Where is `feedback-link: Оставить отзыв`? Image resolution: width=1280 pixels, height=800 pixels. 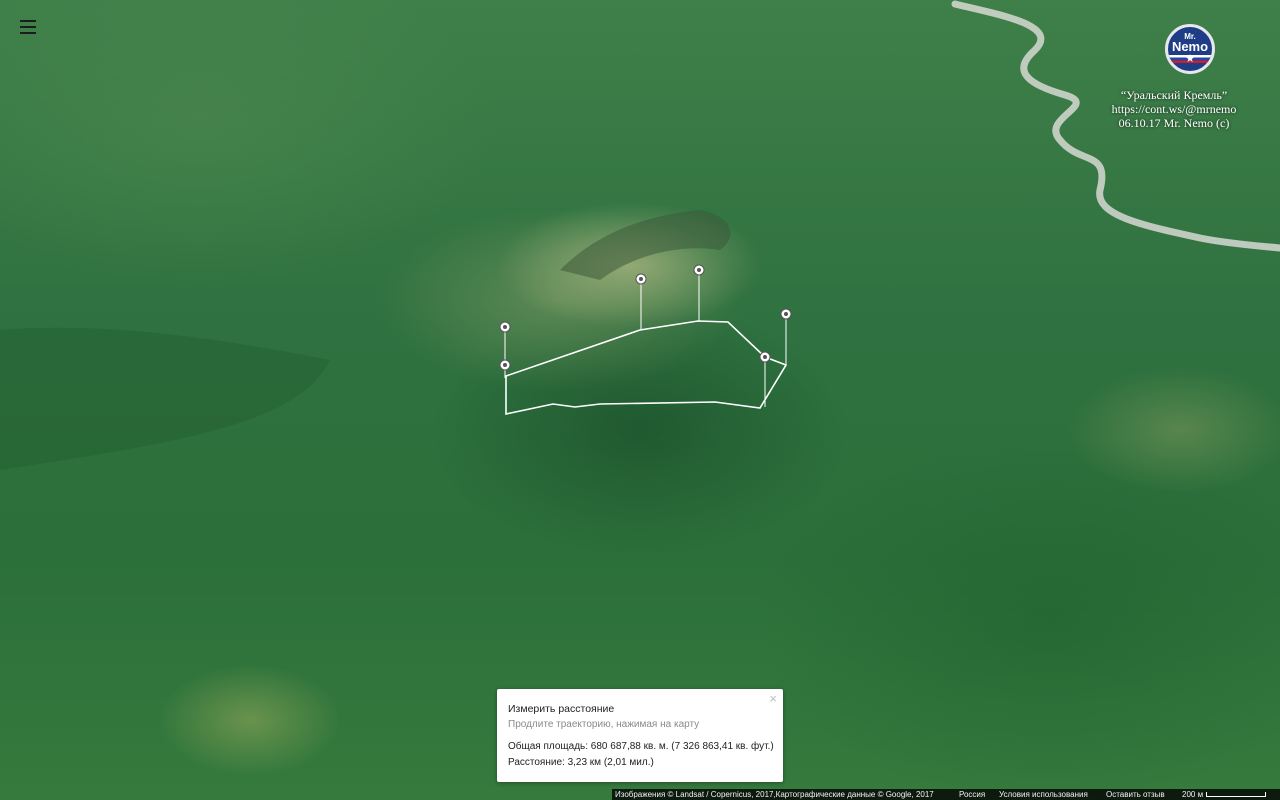
feedback-link: Оставить отзыв is located at coordinates (1135, 794).